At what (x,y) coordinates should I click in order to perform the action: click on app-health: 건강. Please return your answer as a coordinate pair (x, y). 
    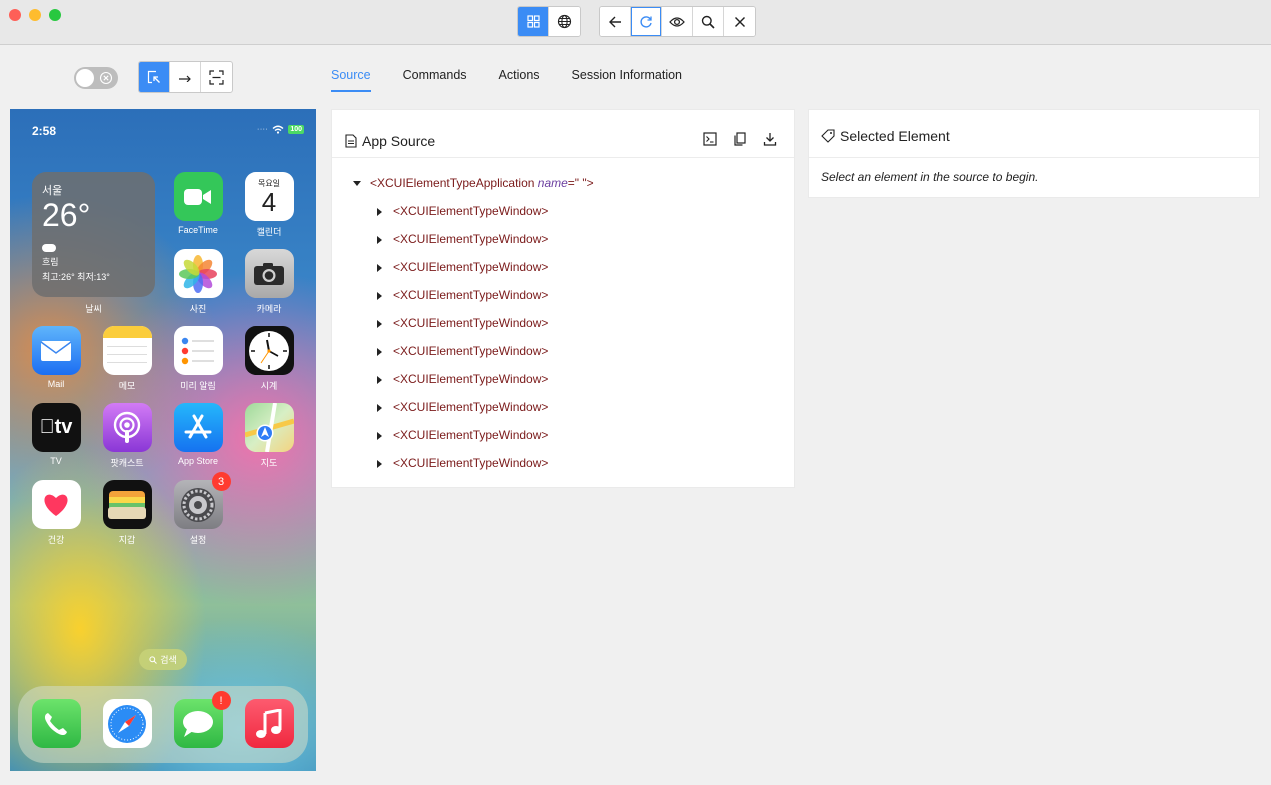
    Looking at the image, I should click on (56, 513).